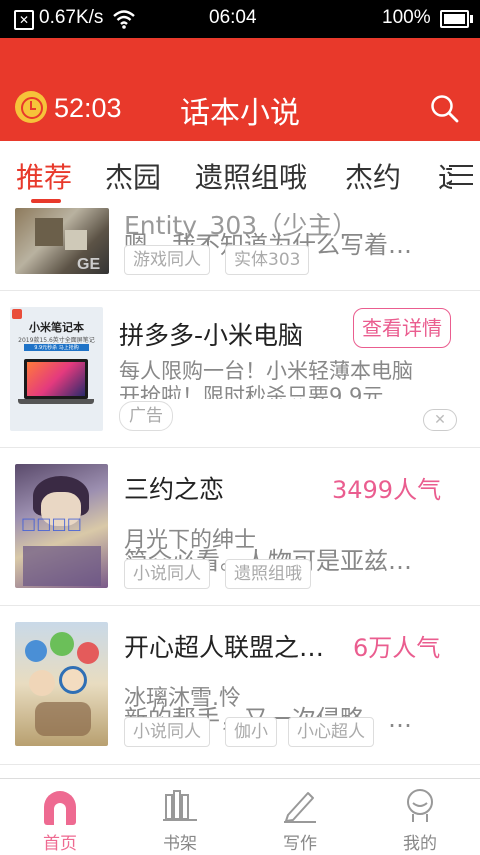 The width and height of the screenshot is (480, 855). I want to click on laptop-screen, so click(56, 379).